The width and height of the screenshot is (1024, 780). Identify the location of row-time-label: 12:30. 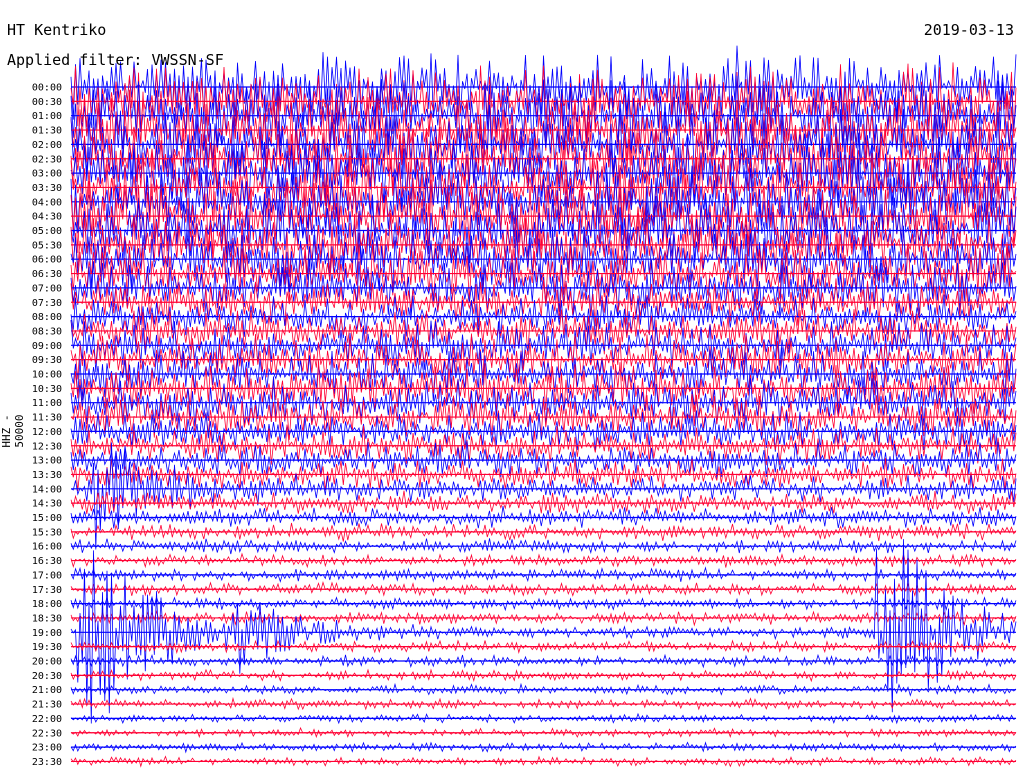
(47, 446).